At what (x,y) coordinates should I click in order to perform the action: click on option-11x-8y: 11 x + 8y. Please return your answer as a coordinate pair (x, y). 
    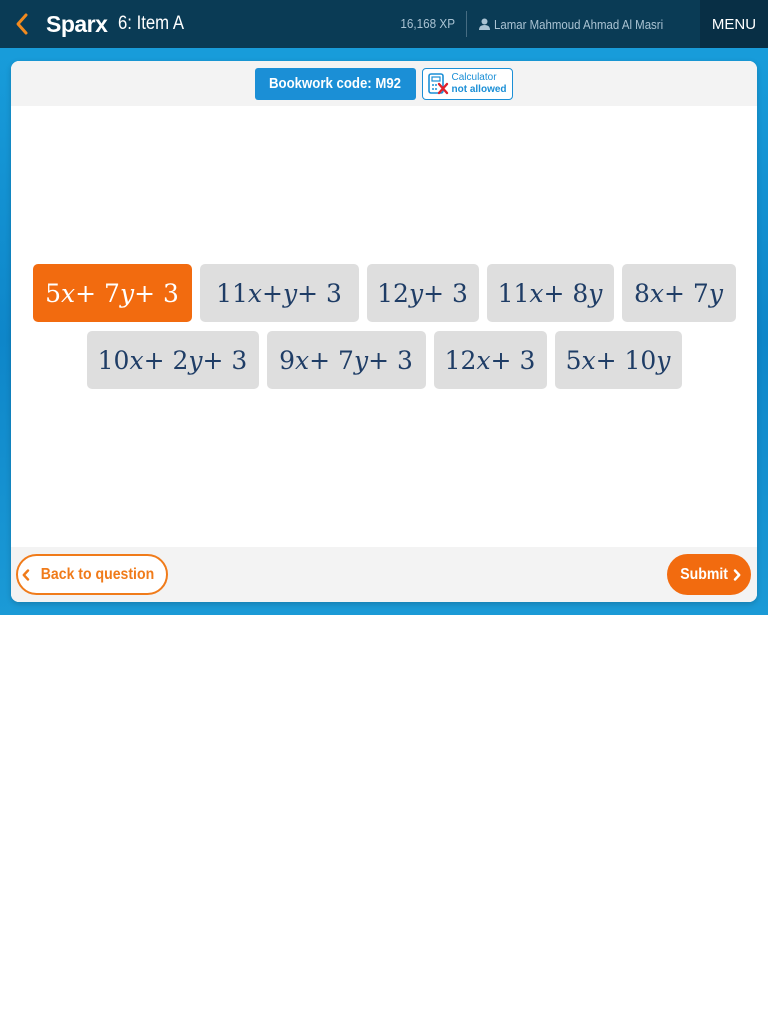
    Looking at the image, I should click on (550, 293).